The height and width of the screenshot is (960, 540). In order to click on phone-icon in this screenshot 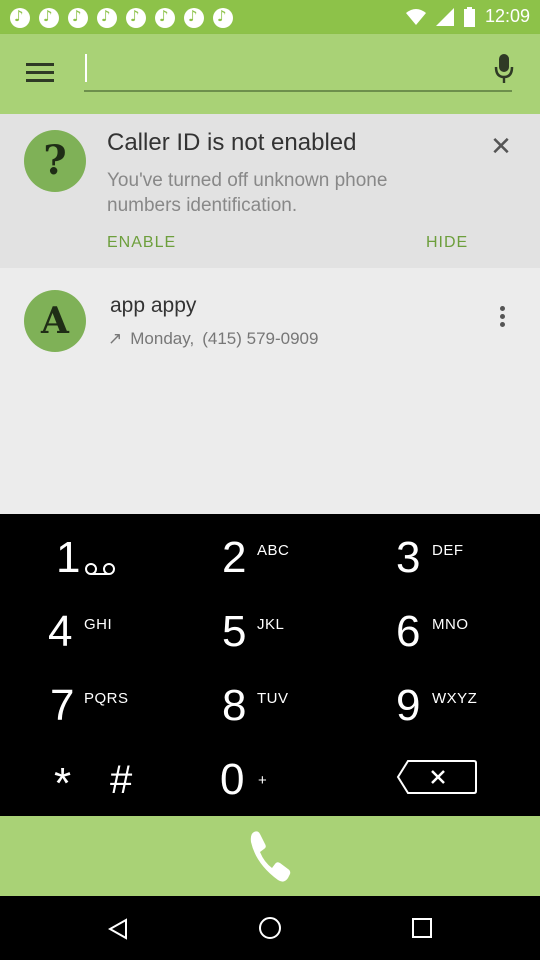, I will do `click(270, 856)`.